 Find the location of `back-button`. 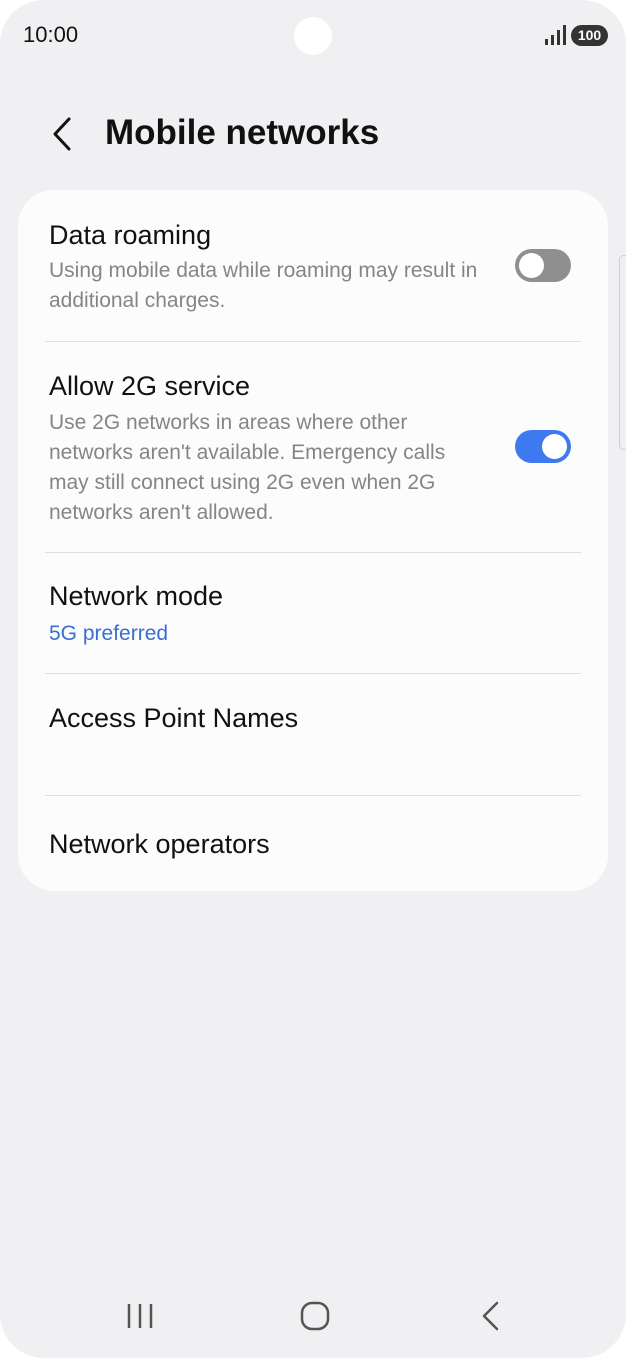

back-button is located at coordinates (62, 134).